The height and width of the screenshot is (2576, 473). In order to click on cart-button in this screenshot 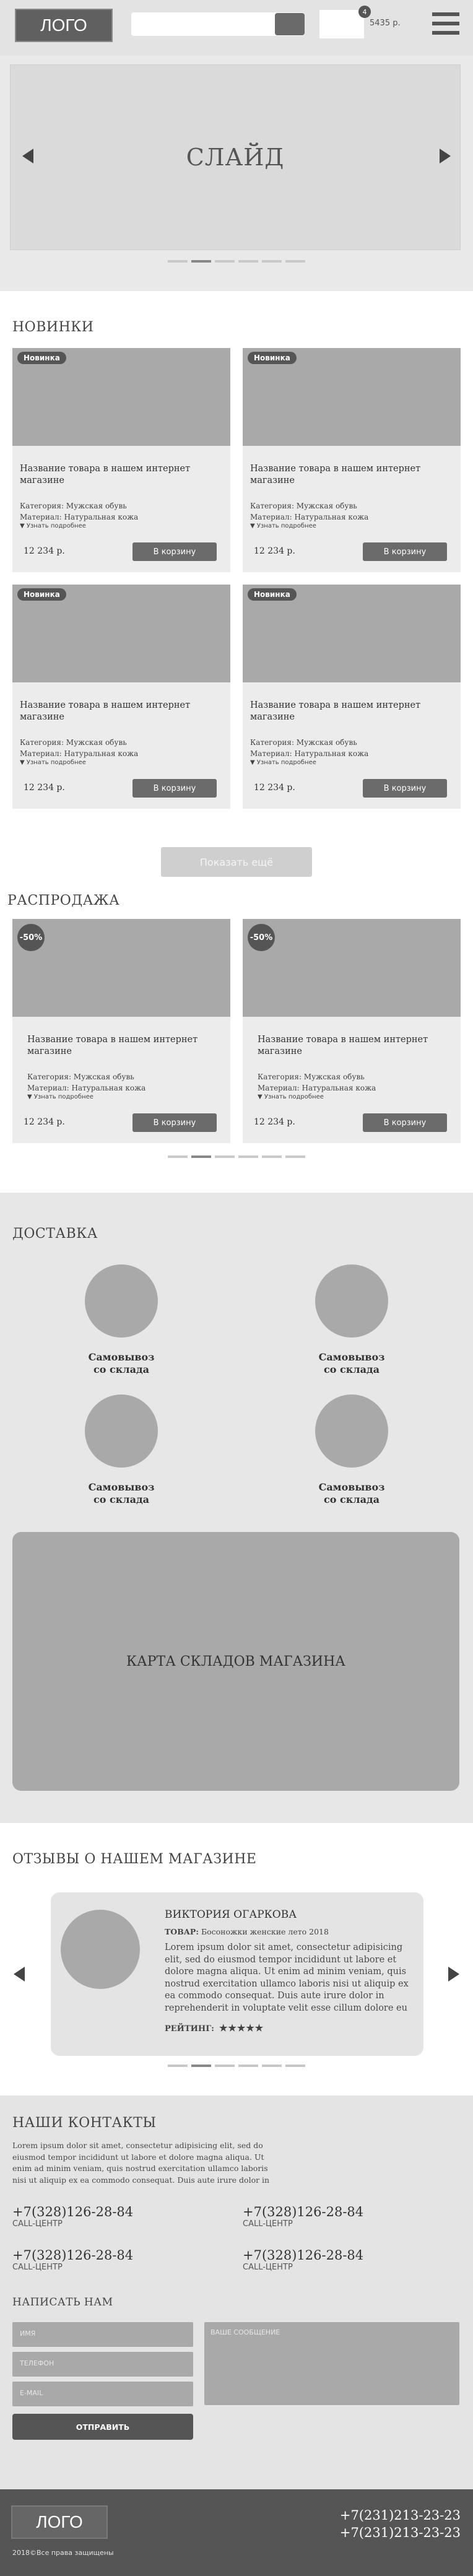, I will do `click(341, 24)`.